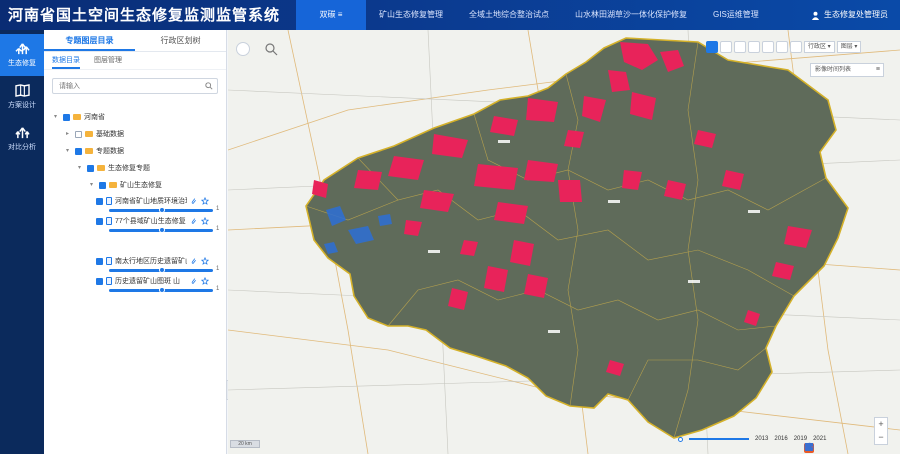 Image resolution: width=900 pixels, height=454 pixels. I want to click on rail-item-analysis: 对比分析, so click(22, 139).